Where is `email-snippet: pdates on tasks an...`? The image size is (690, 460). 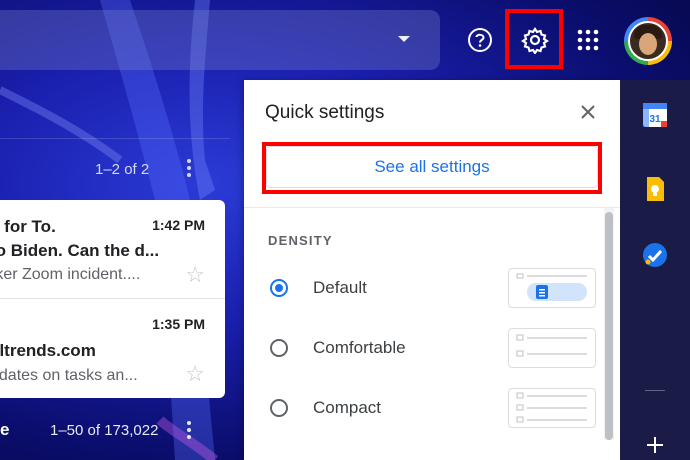 email-snippet: pdates on tasks an... is located at coordinates (69, 375).